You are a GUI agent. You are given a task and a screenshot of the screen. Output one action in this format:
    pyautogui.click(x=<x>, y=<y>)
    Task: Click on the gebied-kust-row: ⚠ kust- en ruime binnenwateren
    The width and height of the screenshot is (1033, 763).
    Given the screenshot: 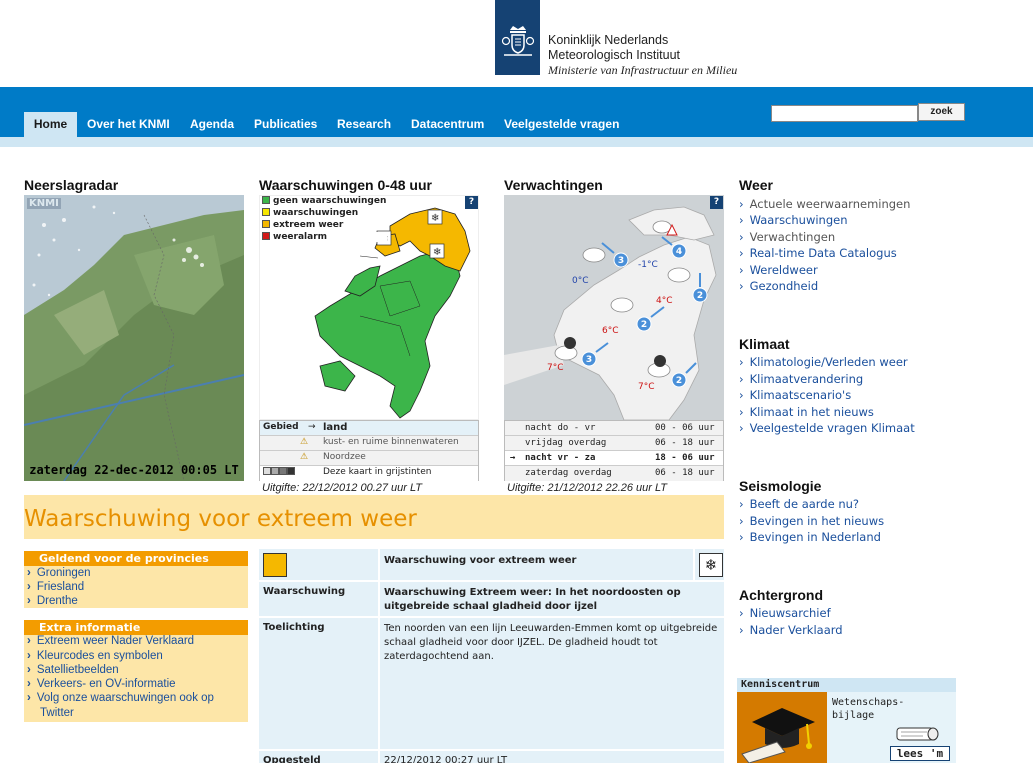 What is the action you would take?
    pyautogui.click(x=369, y=443)
    